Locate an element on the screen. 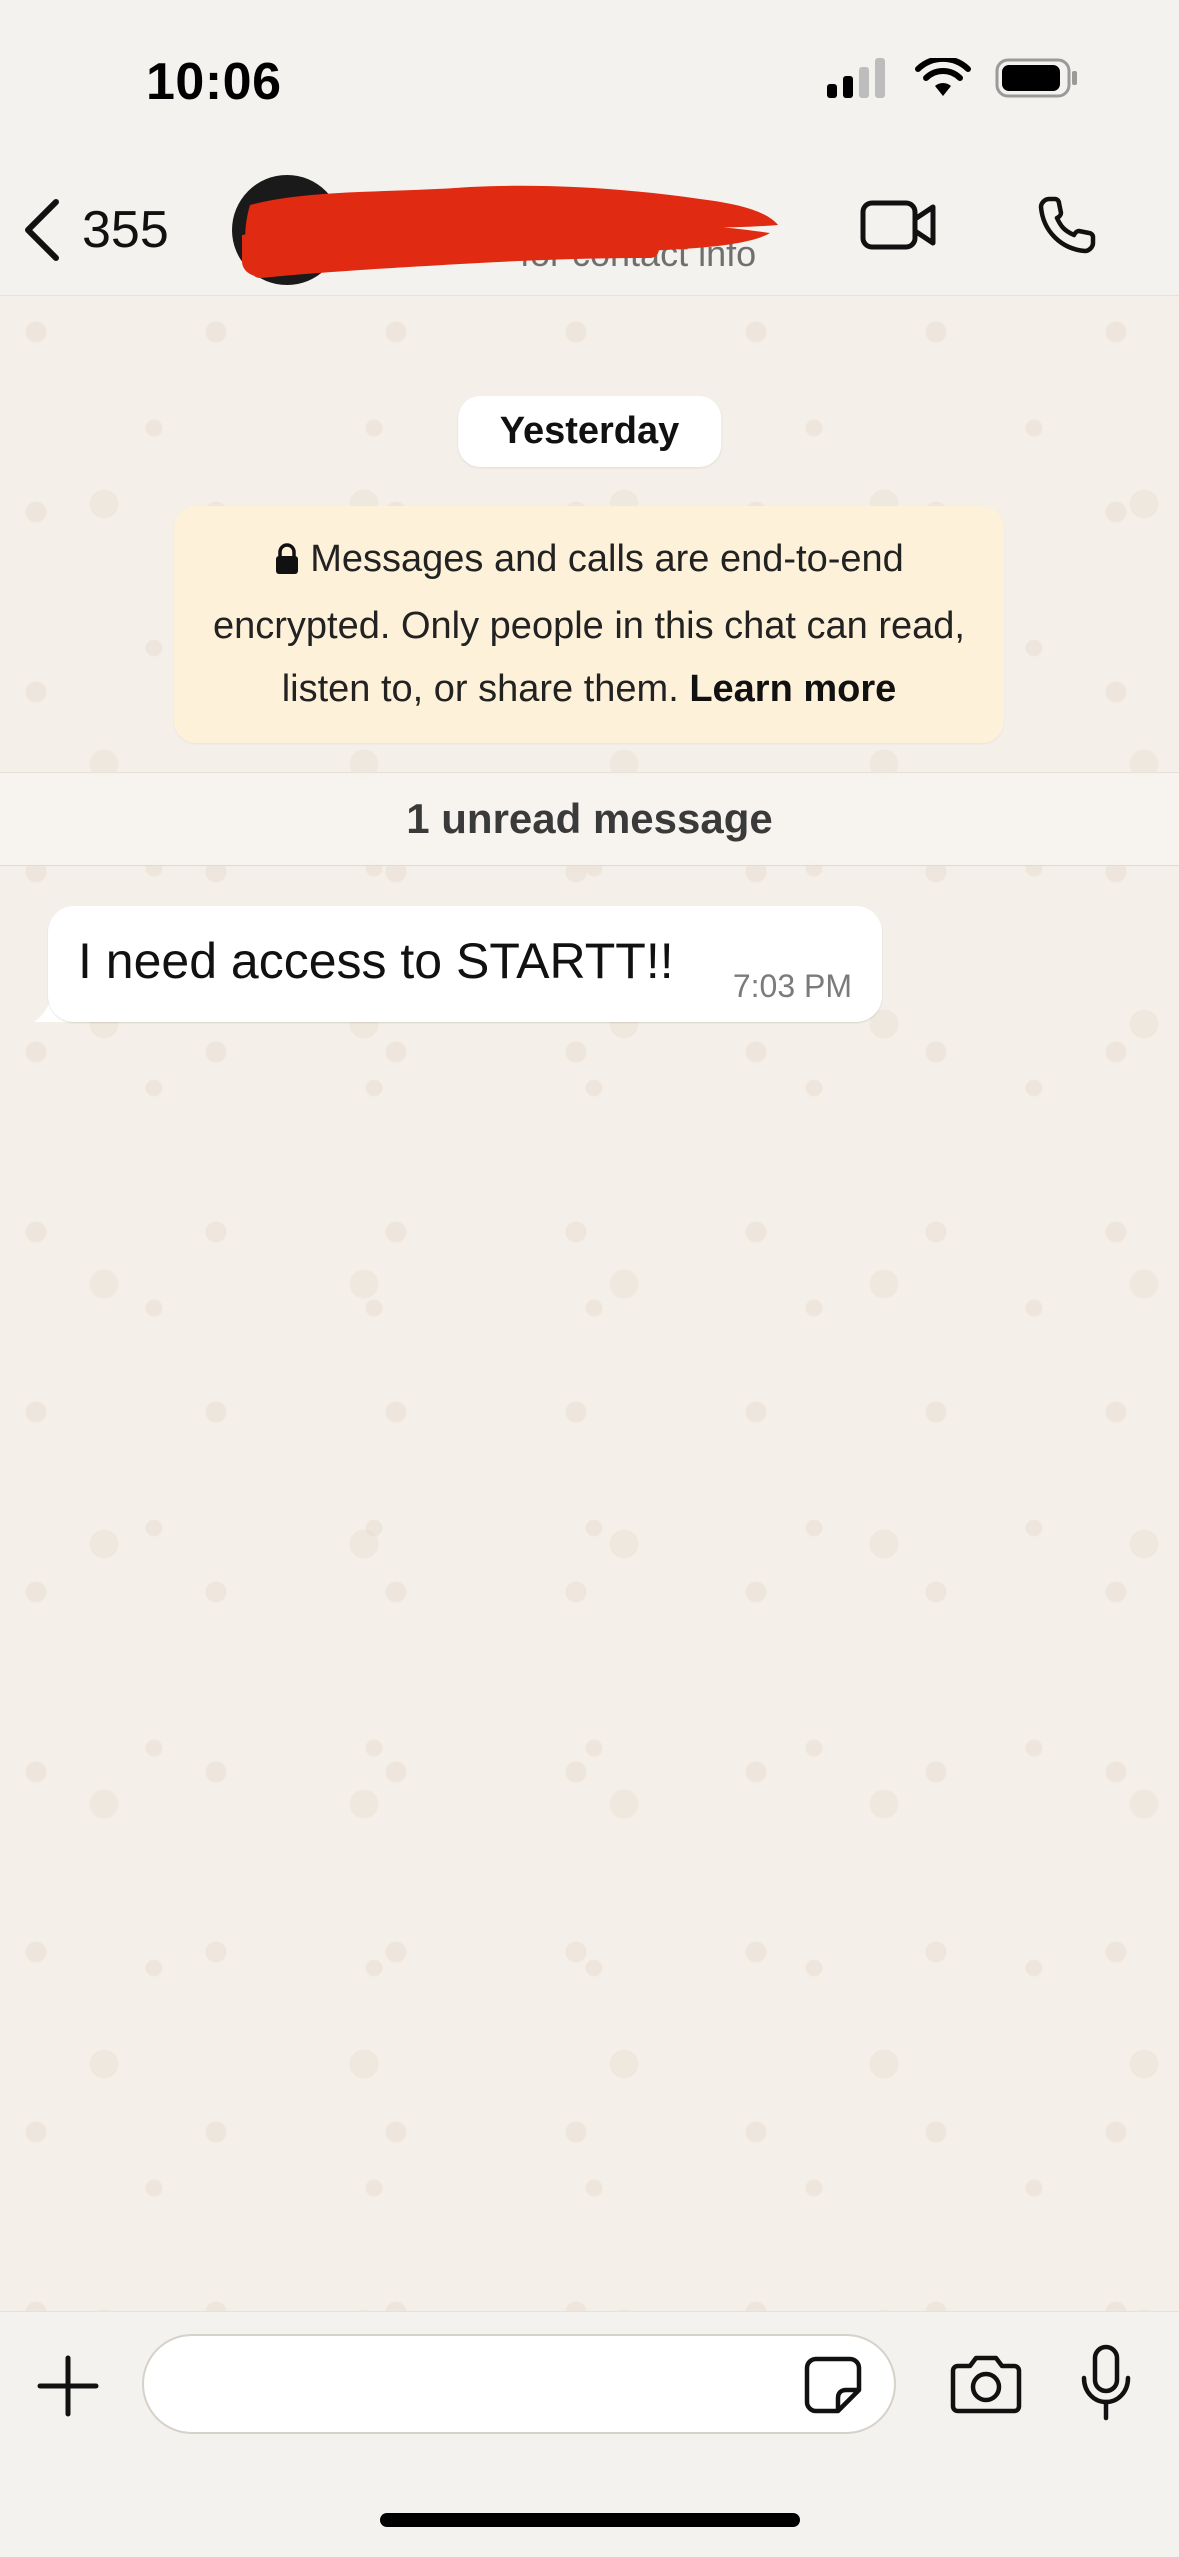 Image resolution: width=1179 pixels, height=2557 pixels. message-time: 7:03 PM is located at coordinates (792, 986).